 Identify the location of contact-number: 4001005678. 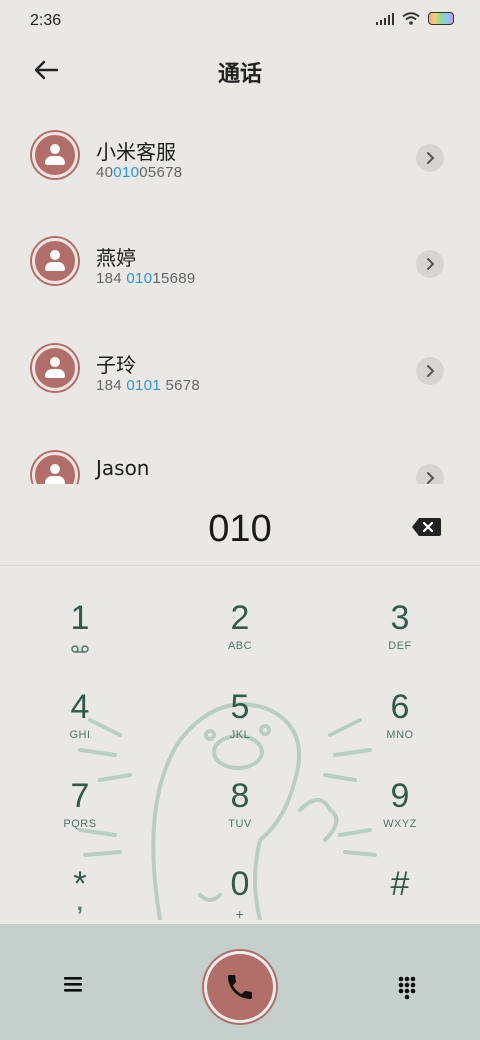
(139, 172).